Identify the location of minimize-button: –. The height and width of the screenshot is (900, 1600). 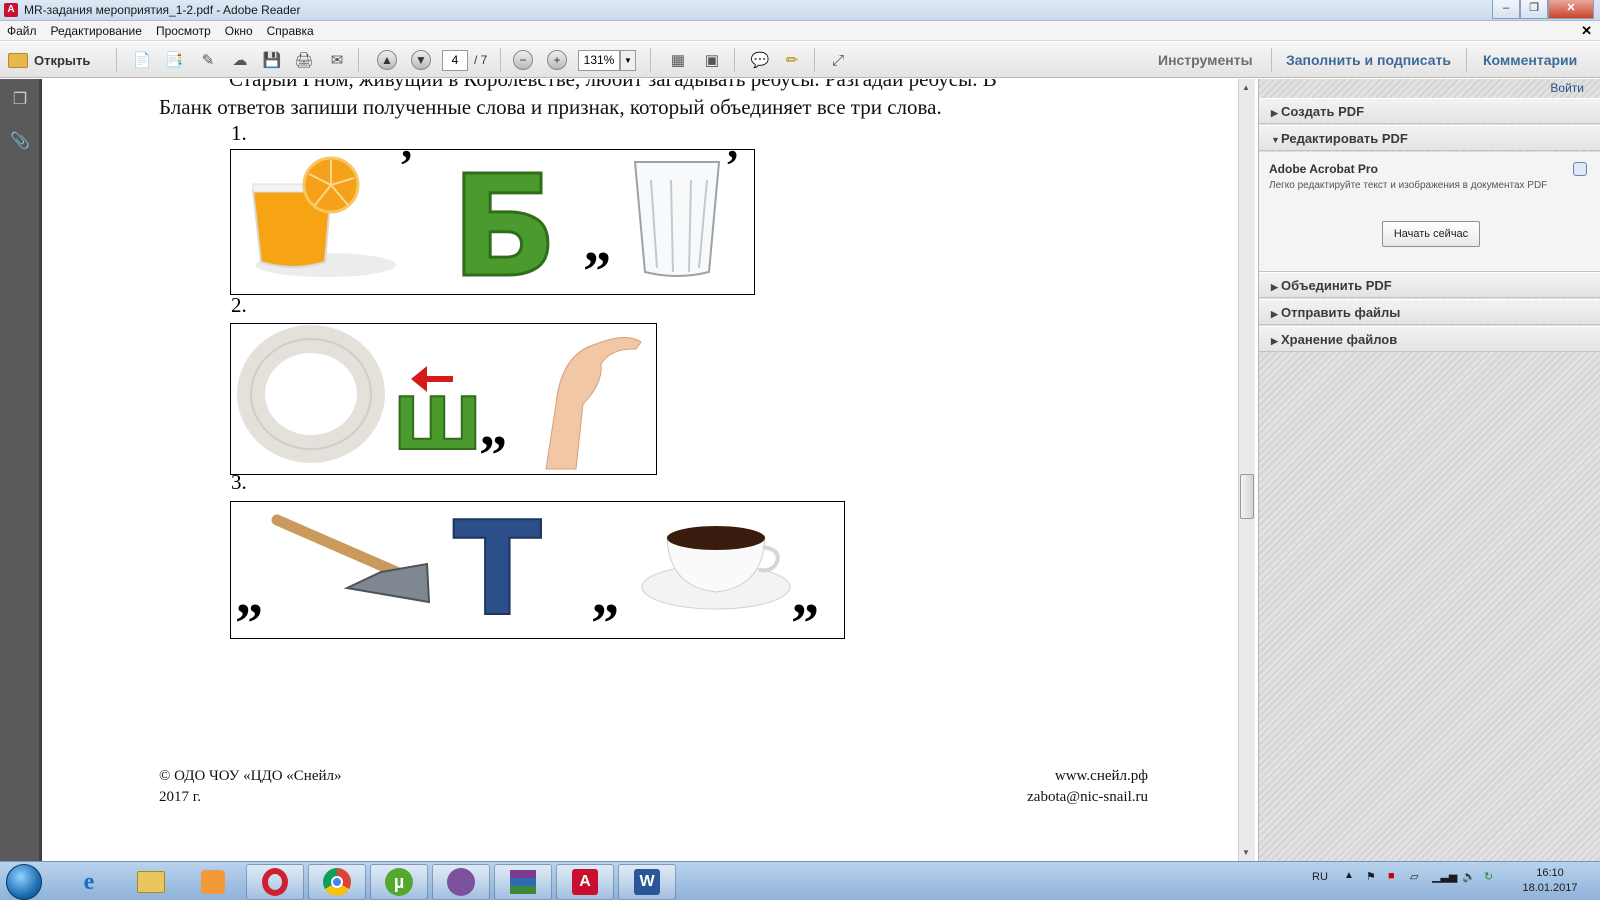
(1506, 9).